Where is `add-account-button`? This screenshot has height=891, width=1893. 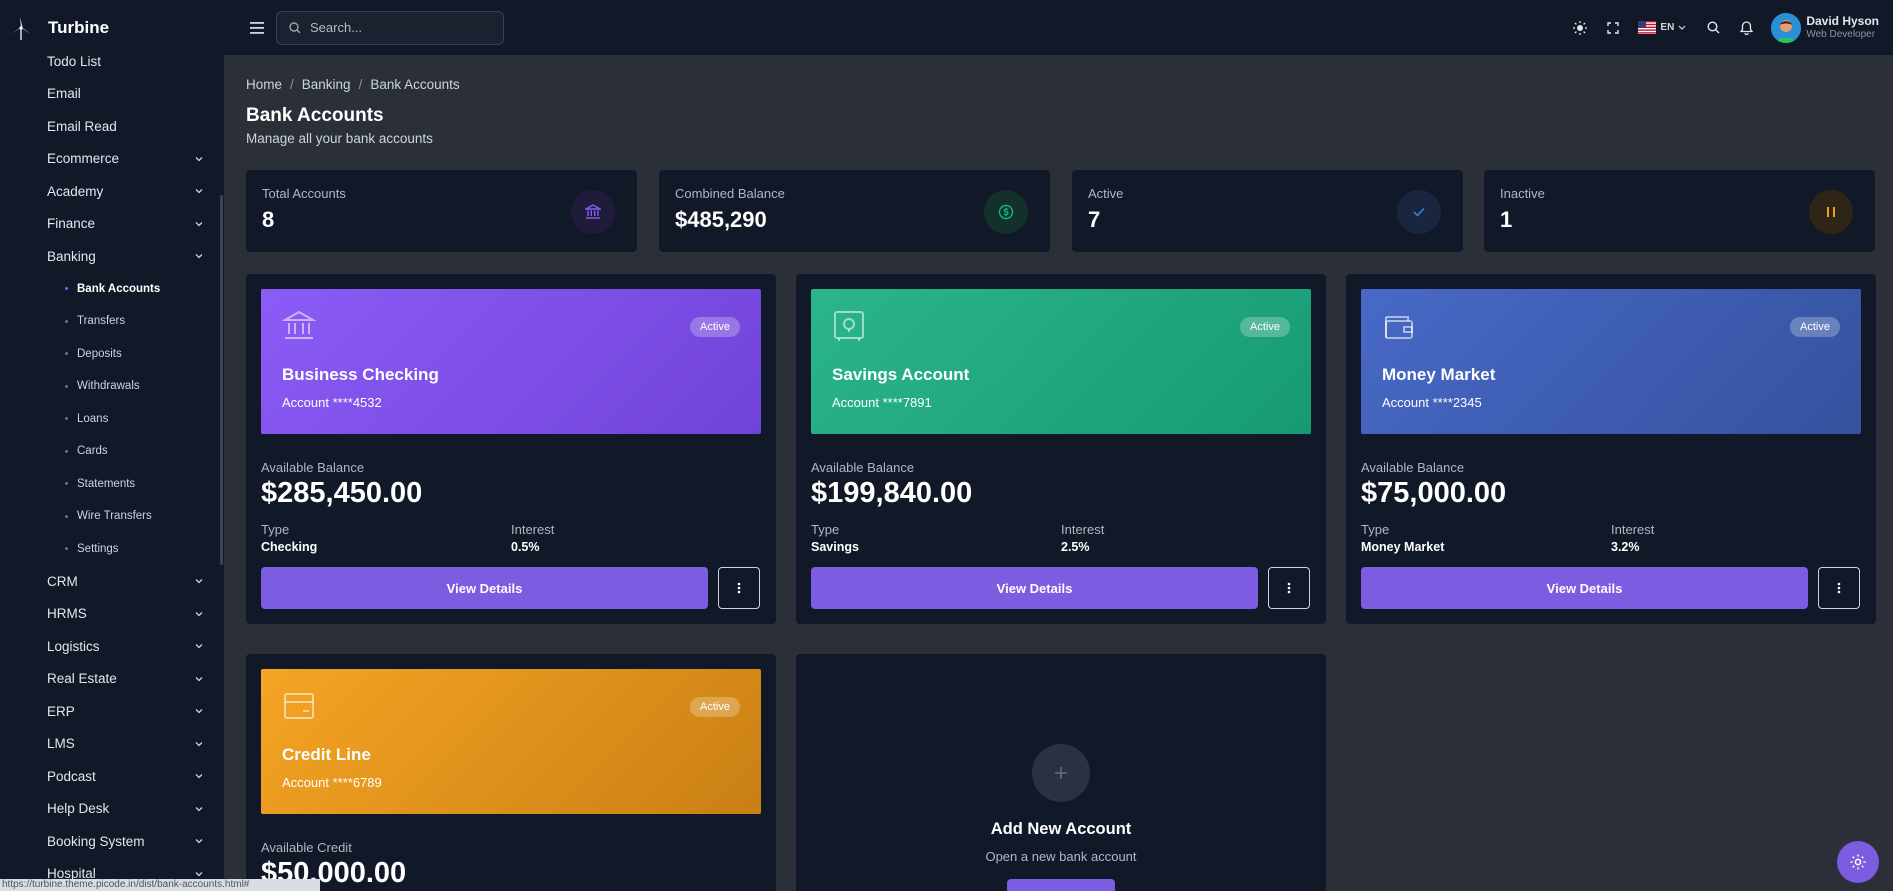
add-account-button is located at coordinates (1061, 885).